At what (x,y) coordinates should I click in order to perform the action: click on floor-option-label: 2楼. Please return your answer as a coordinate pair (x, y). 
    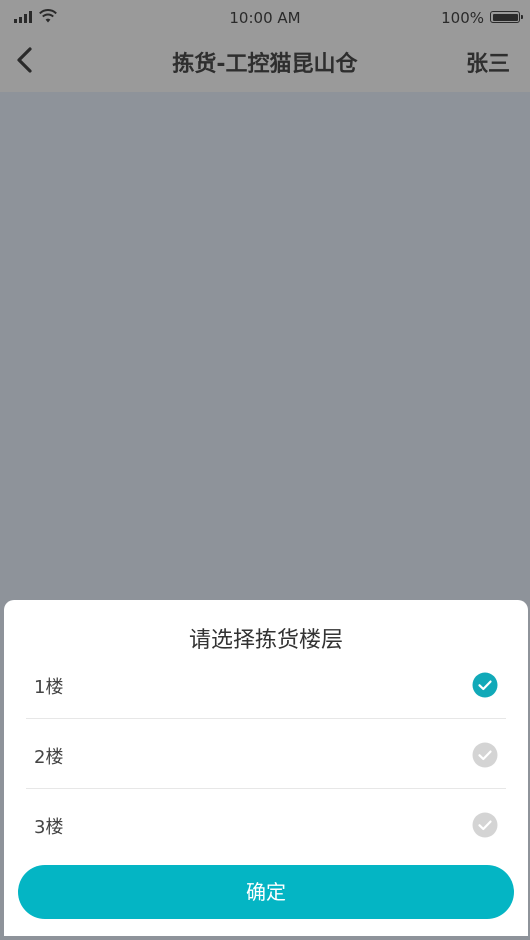
    Looking at the image, I should click on (49, 757).